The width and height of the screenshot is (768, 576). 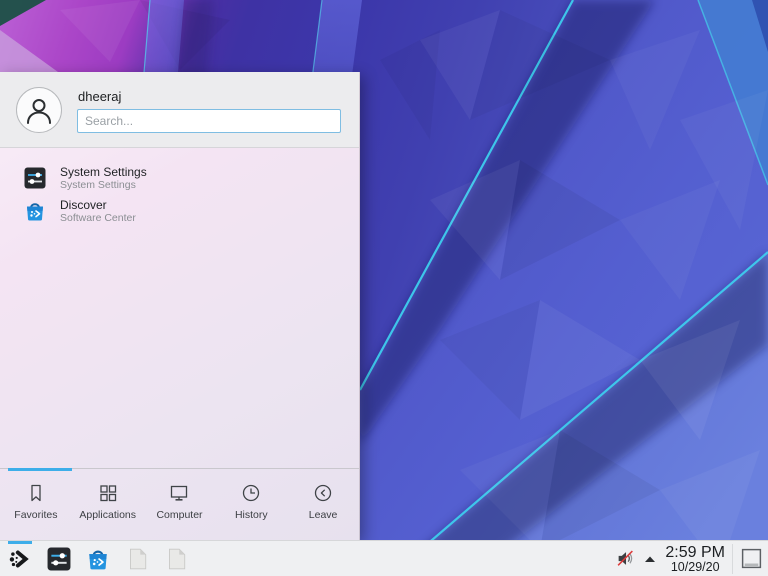 What do you see at coordinates (36, 493) in the screenshot?
I see `bookmark-icon` at bounding box center [36, 493].